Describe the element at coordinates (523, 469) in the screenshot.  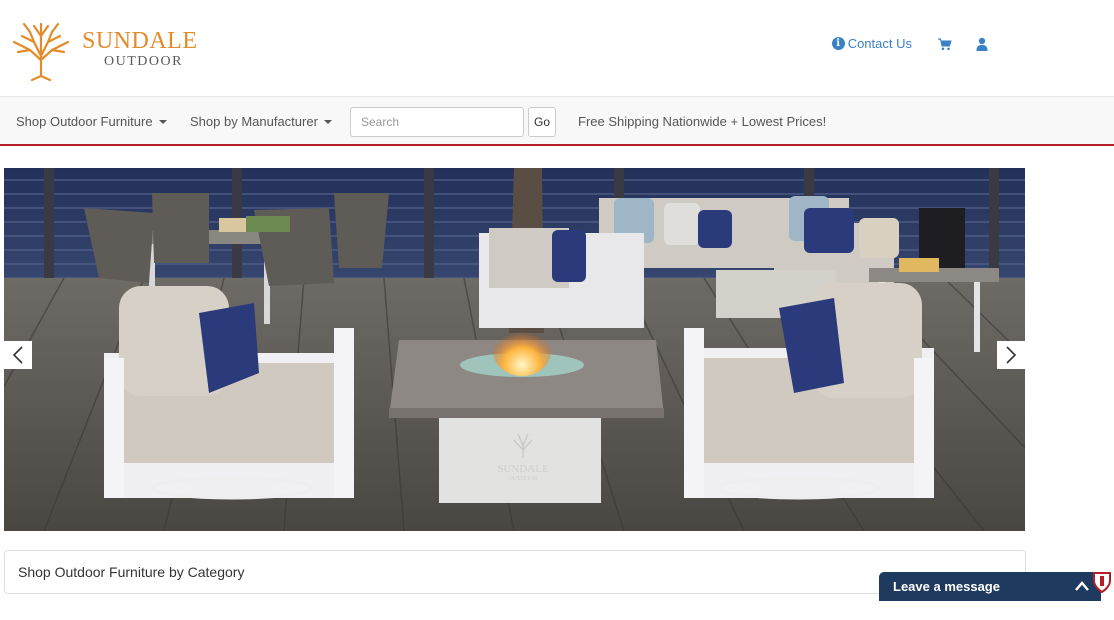
I see `hero-logo-text: SUNDALE` at that location.